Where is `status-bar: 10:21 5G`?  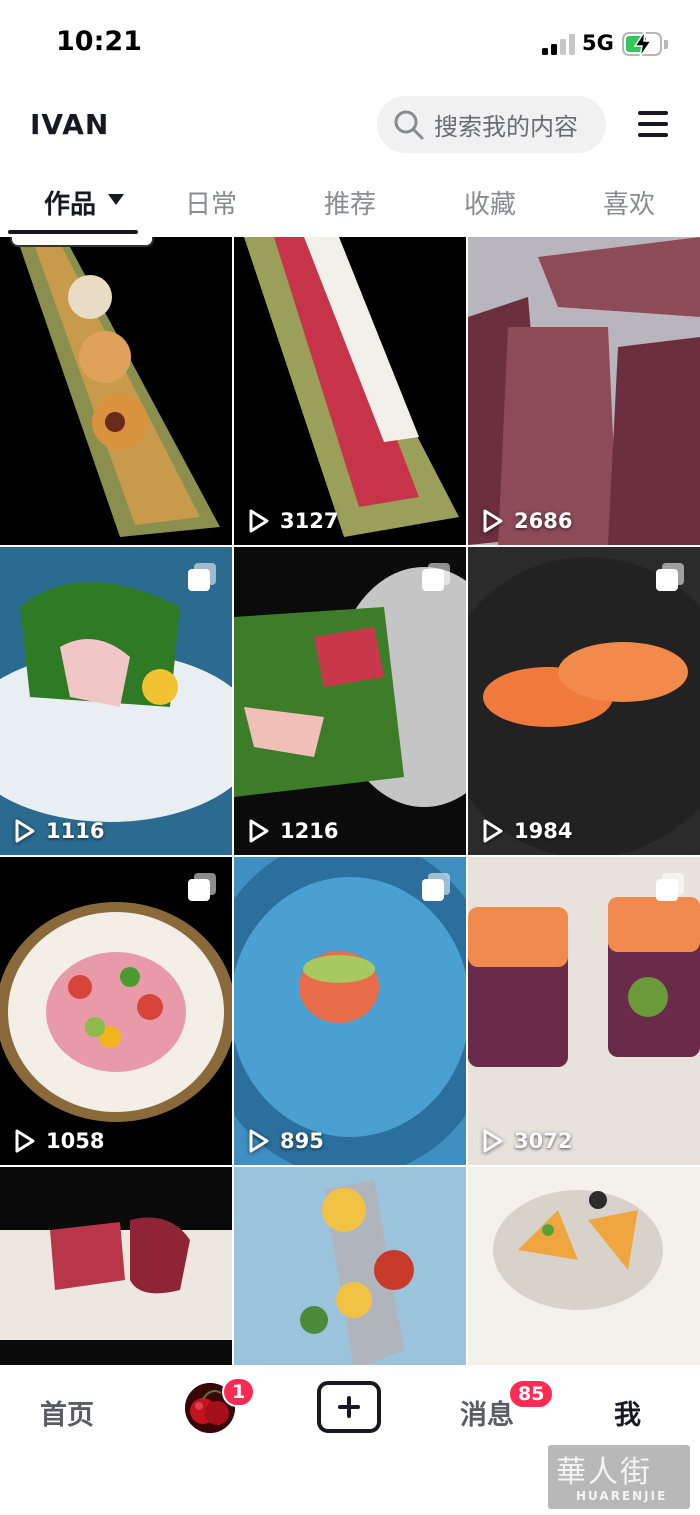 status-bar: 10:21 5G is located at coordinates (350, 45).